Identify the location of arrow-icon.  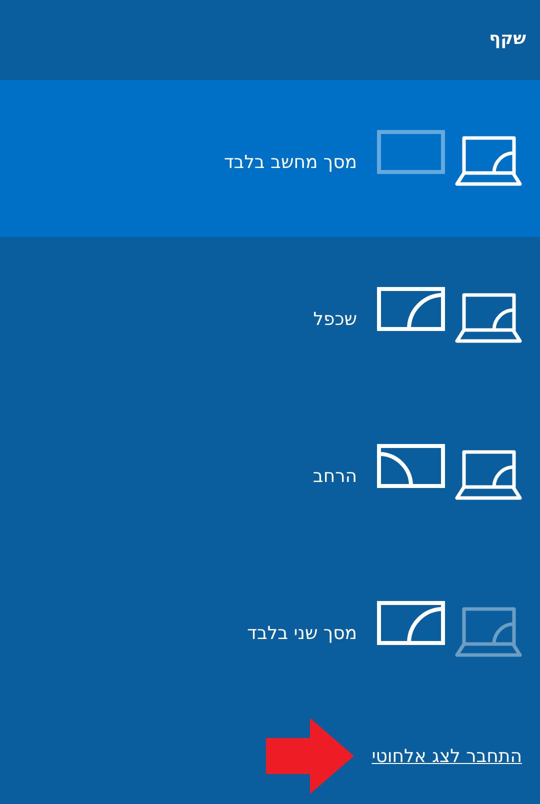
(311, 756).